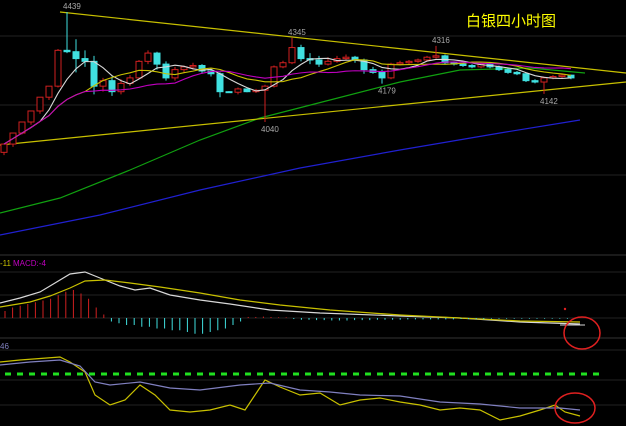  Describe the element at coordinates (5, 263) in the screenshot. I see `macd-left-value: -11` at that location.